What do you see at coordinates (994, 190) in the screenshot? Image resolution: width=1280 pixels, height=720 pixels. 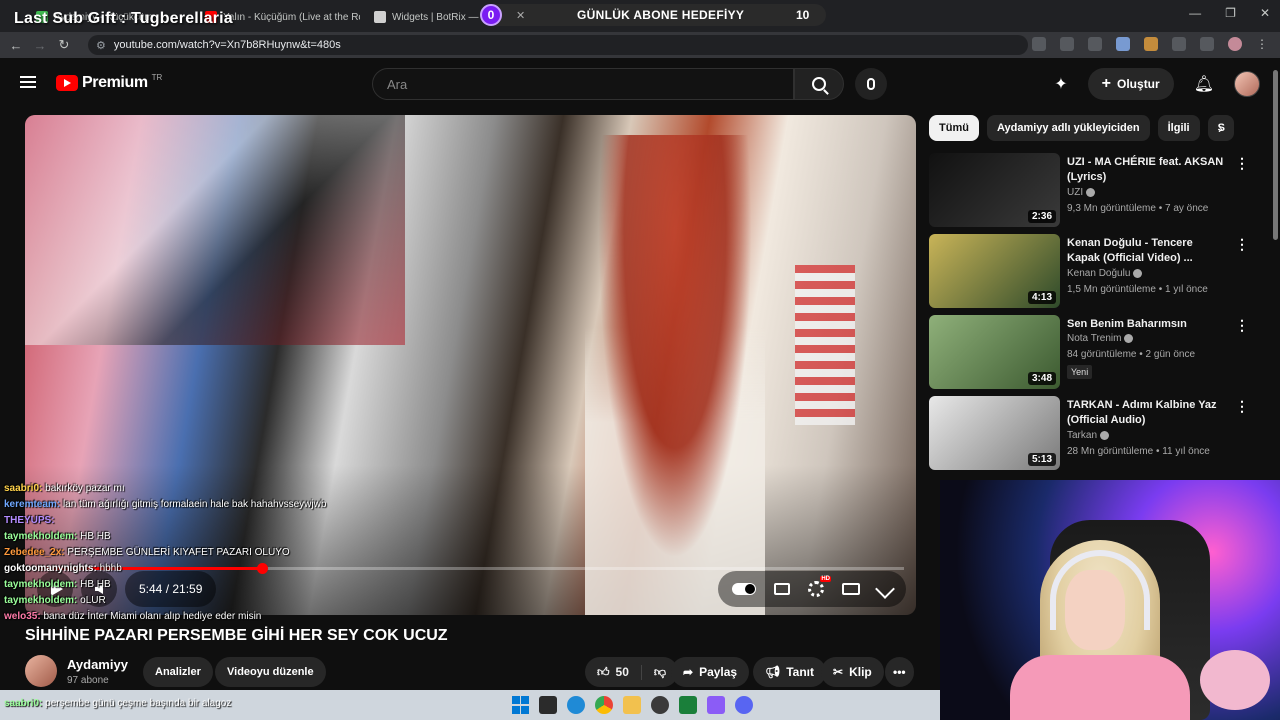 I see `video-thumbnail: 2:36` at bounding box center [994, 190].